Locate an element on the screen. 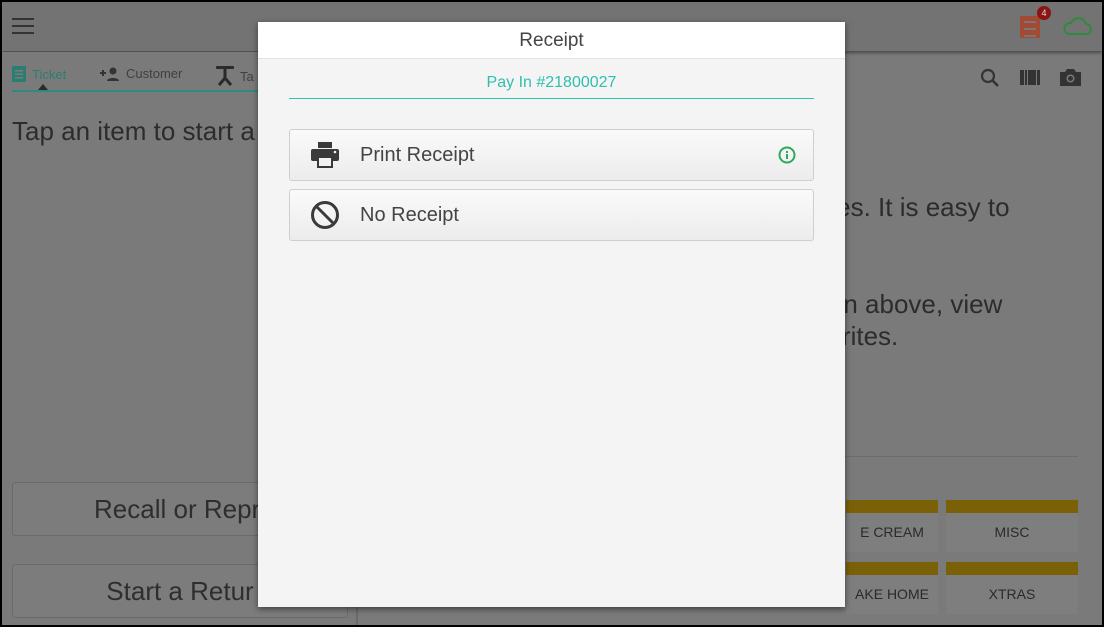 Image resolution: width=1104 pixels, height=627 pixels. category-misc: MISC is located at coordinates (1012, 526).